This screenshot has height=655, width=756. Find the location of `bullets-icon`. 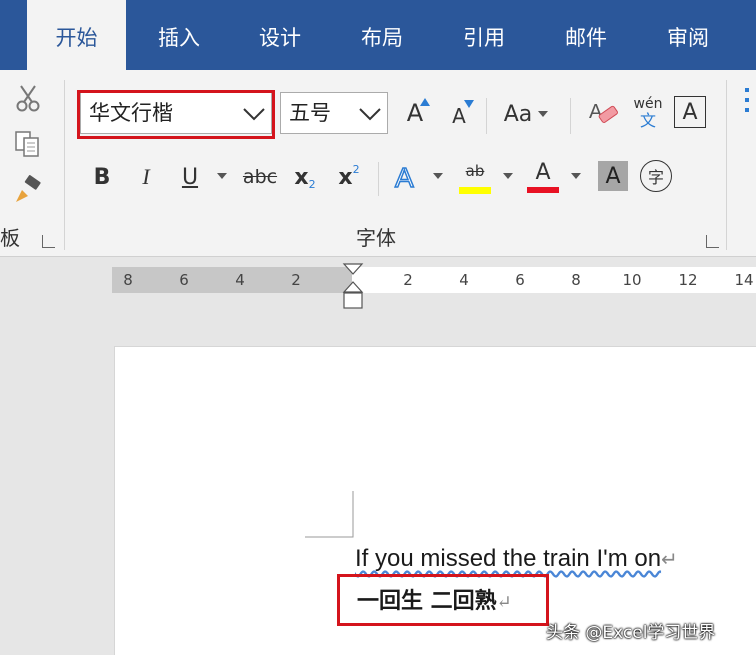

bullets-icon is located at coordinates (747, 100).